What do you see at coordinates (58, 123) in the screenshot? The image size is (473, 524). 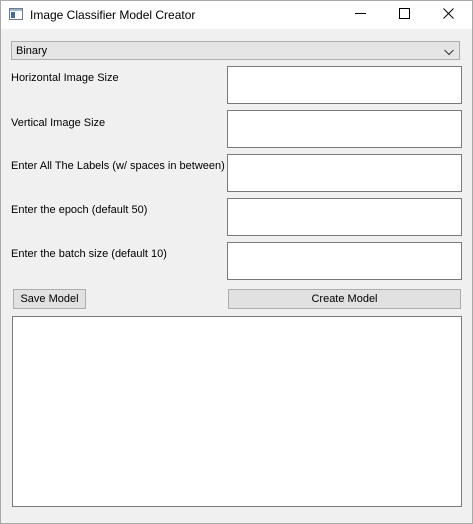 I see `vertical-size-label: Vertical Image Size` at bounding box center [58, 123].